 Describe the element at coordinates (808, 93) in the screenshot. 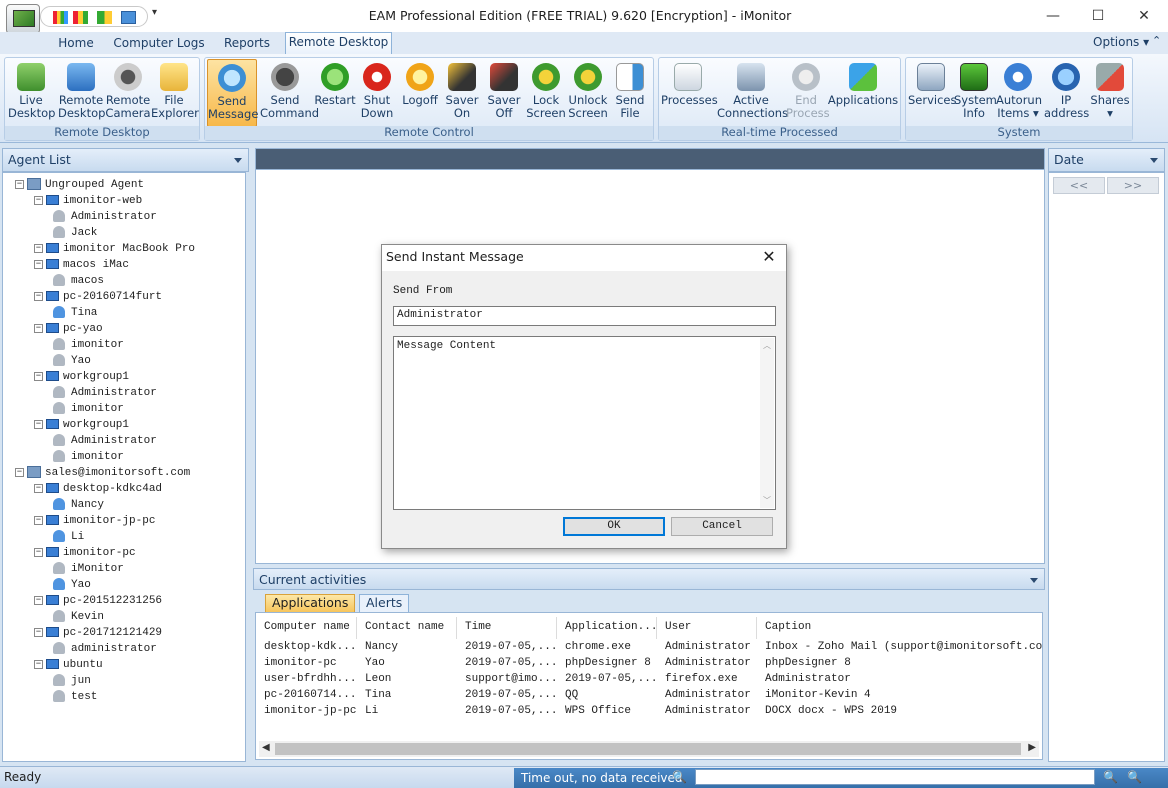

I see `end-process-button: End Process` at that location.